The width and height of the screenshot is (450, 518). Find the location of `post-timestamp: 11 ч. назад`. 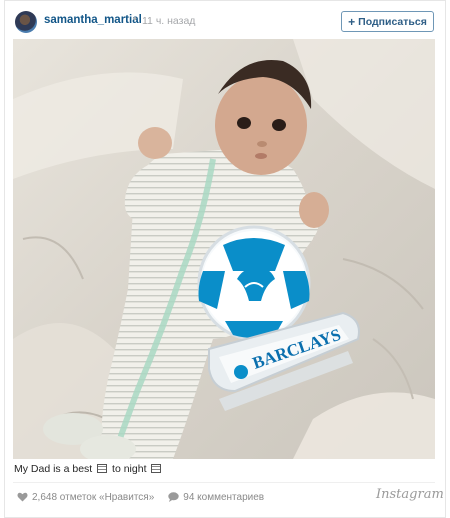

post-timestamp: 11 ч. назад is located at coordinates (168, 21).